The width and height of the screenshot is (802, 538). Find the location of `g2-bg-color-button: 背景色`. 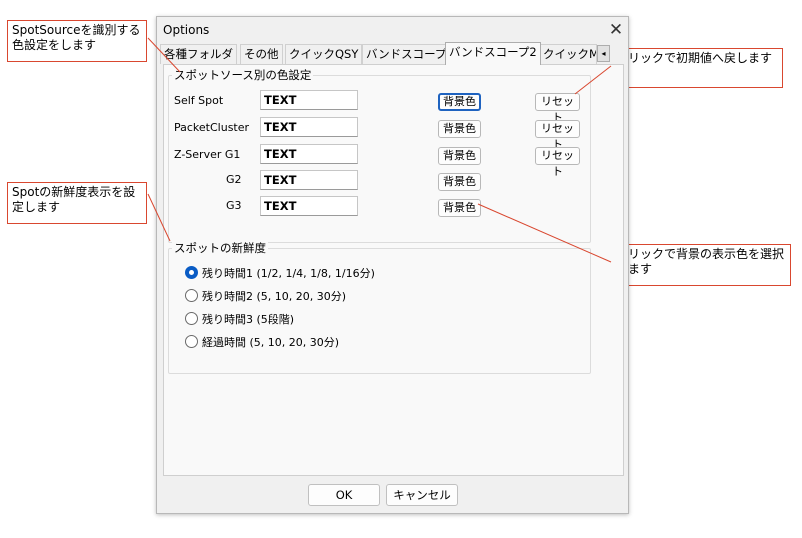

g2-bg-color-button: 背景色 is located at coordinates (459, 182).